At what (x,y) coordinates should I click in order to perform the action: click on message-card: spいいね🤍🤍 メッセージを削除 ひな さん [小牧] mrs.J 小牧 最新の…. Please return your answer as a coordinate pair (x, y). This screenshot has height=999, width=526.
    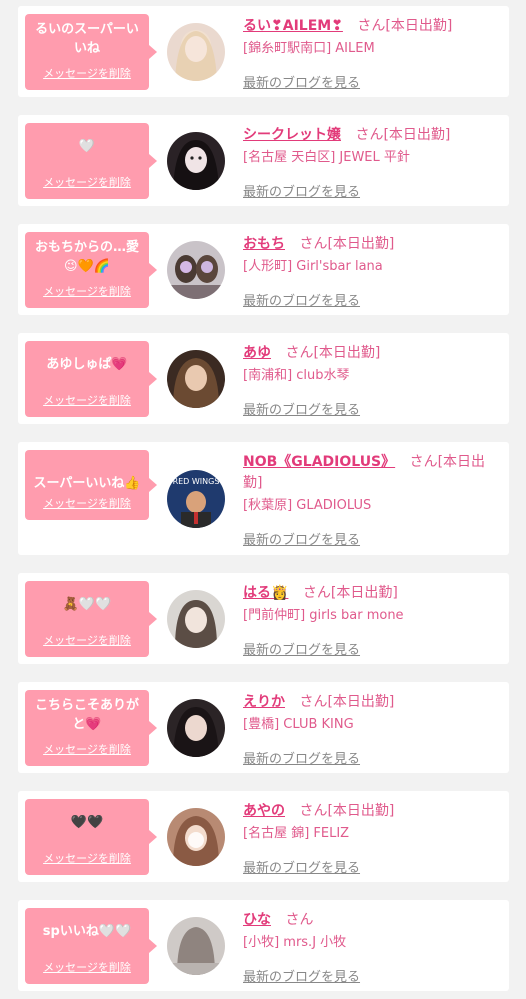
    Looking at the image, I should click on (263, 945).